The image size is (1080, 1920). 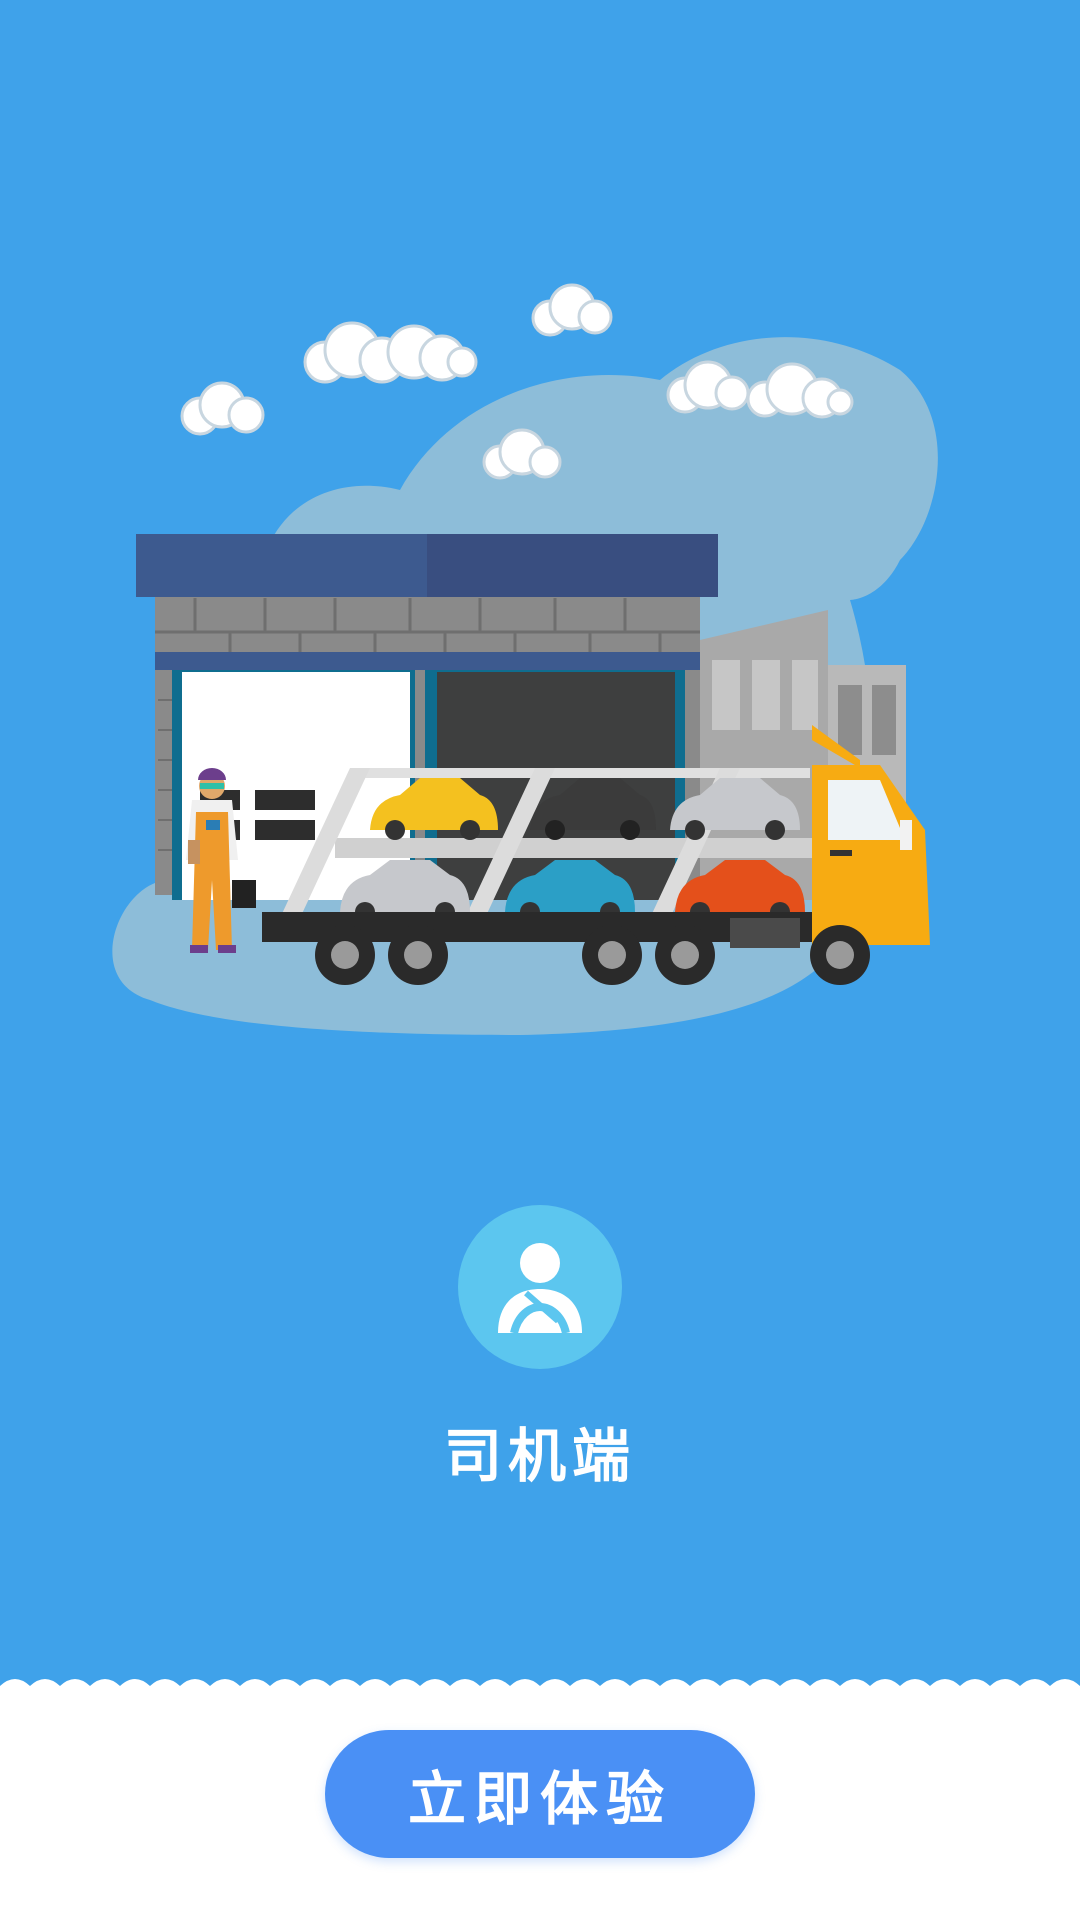 I want to click on driver-seatbelt-icon, so click(x=540, y=1289).